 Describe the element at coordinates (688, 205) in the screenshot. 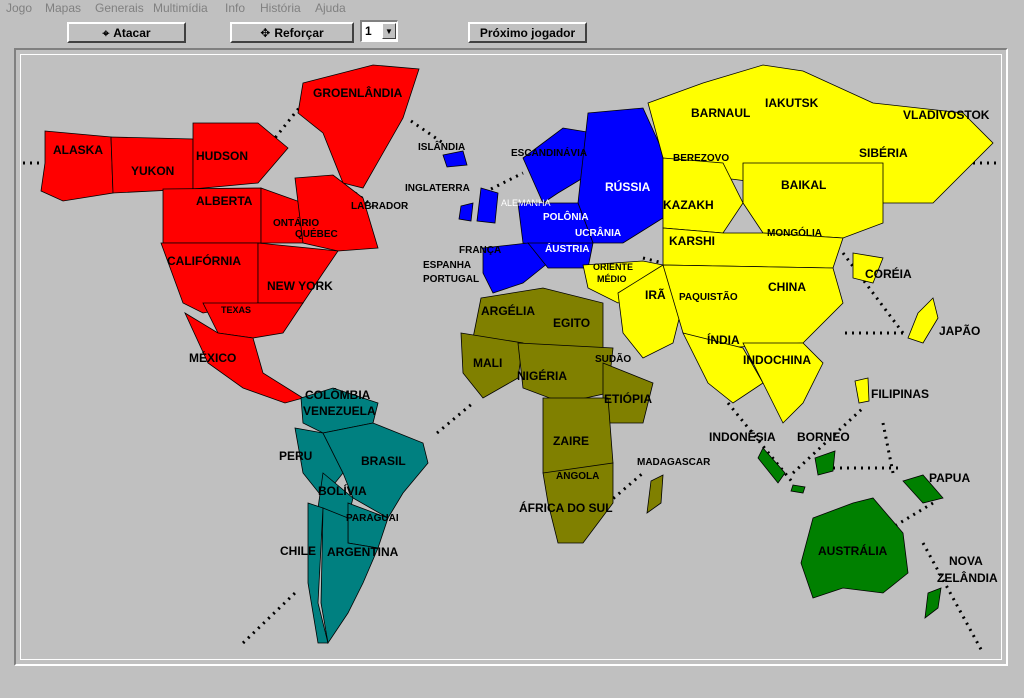

I see `label-kazakh: KAZAKH` at that location.